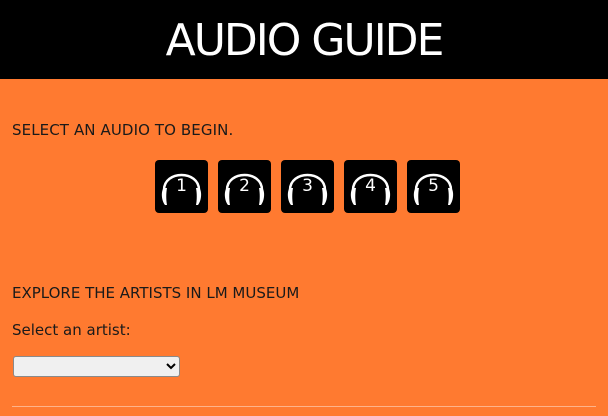 The width and height of the screenshot is (608, 416). I want to click on audio-button-label: 1, so click(181, 186).